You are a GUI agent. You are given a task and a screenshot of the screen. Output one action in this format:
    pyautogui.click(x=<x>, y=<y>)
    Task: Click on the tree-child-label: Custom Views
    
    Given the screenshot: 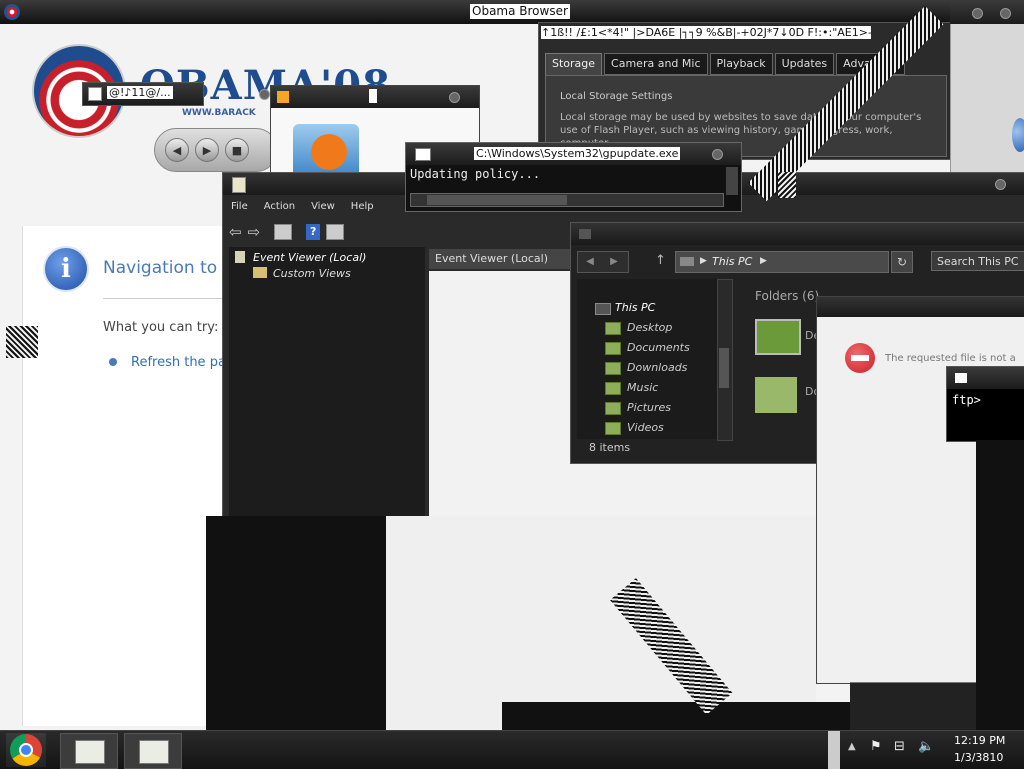 What is the action you would take?
    pyautogui.click(x=312, y=273)
    